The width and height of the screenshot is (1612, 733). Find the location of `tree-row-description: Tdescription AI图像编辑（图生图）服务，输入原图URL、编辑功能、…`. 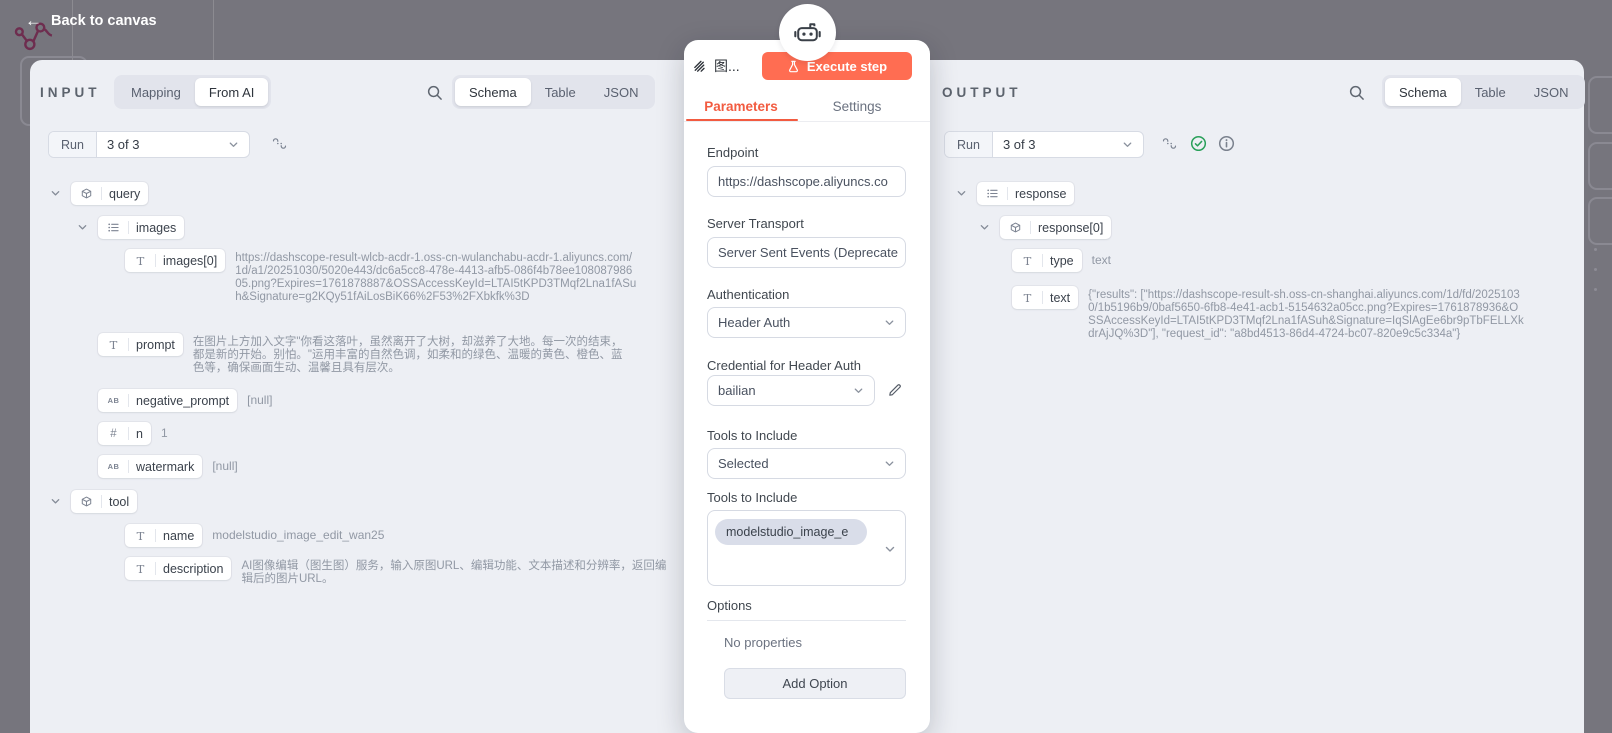

tree-row-description: Tdescription AI图像编辑（图生图）服务，输入原图URL、编辑功能、… is located at coordinates (395, 571).